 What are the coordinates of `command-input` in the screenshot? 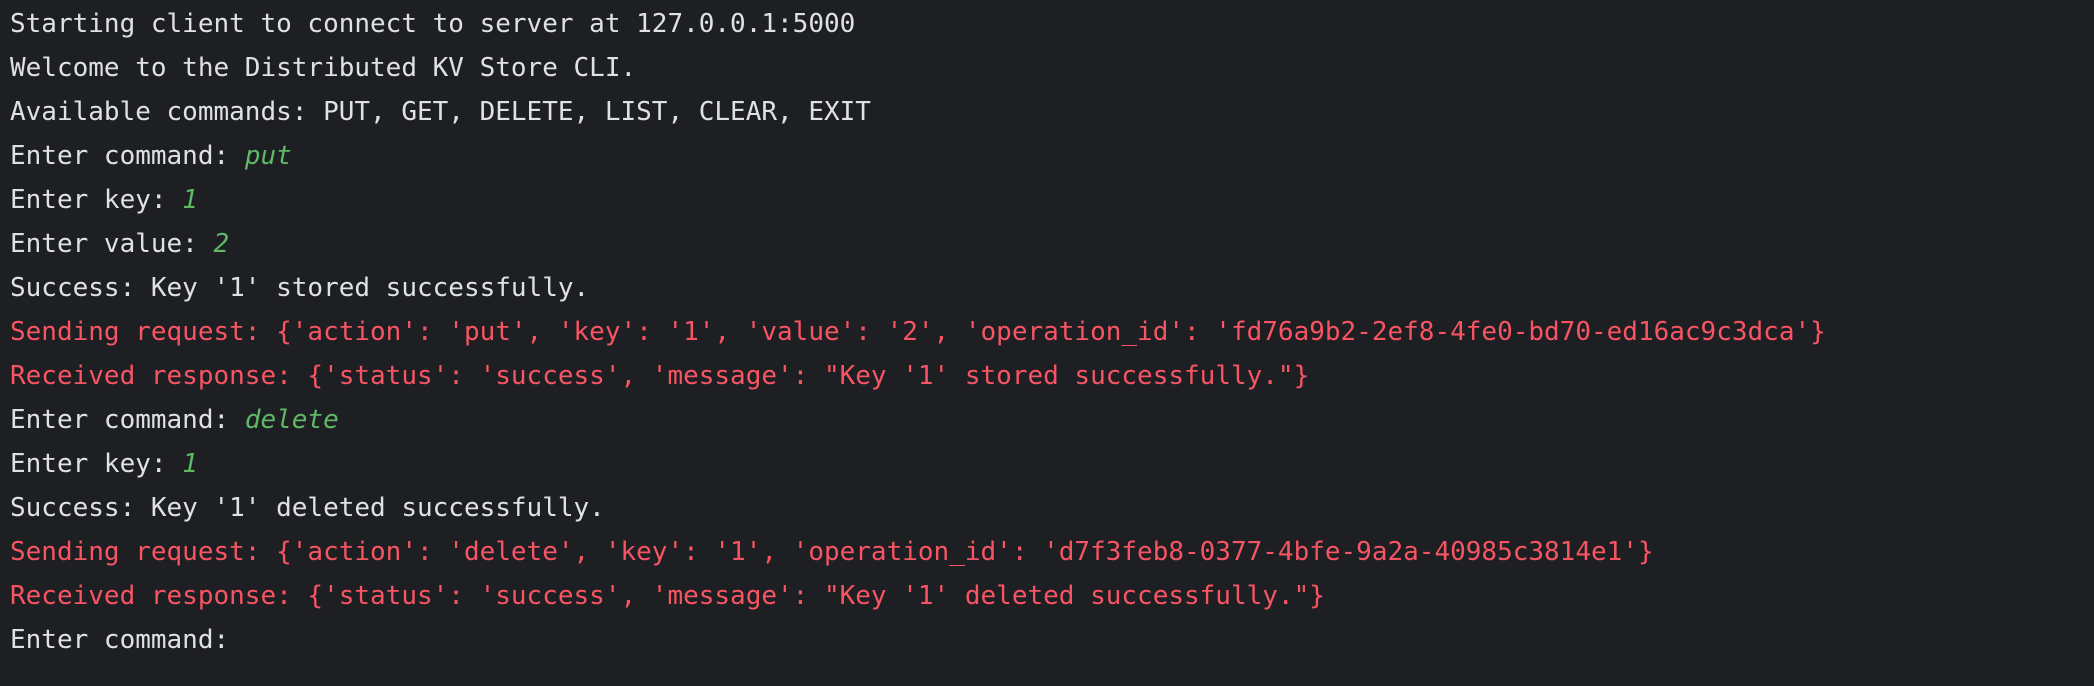 It's located at (265, 640).